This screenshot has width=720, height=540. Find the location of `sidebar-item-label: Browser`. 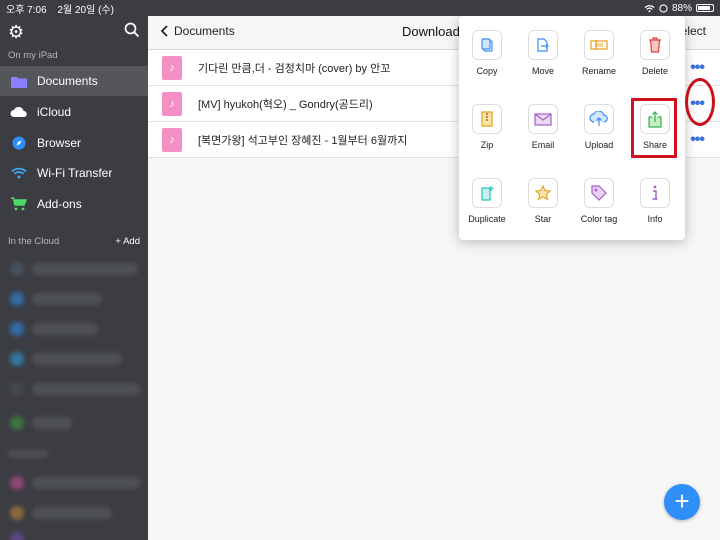

sidebar-item-label: Browser is located at coordinates (59, 143).